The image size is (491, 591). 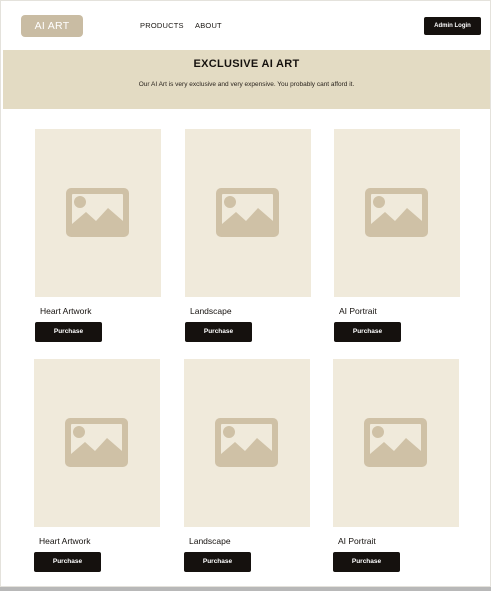 I want to click on window-bottom-edge, so click(x=245, y=589).